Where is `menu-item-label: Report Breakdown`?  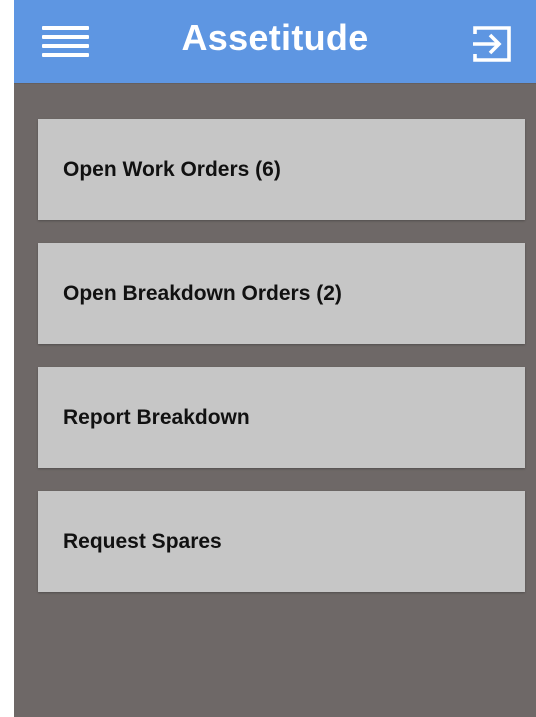
menu-item-label: Report Breakdown is located at coordinates (156, 417).